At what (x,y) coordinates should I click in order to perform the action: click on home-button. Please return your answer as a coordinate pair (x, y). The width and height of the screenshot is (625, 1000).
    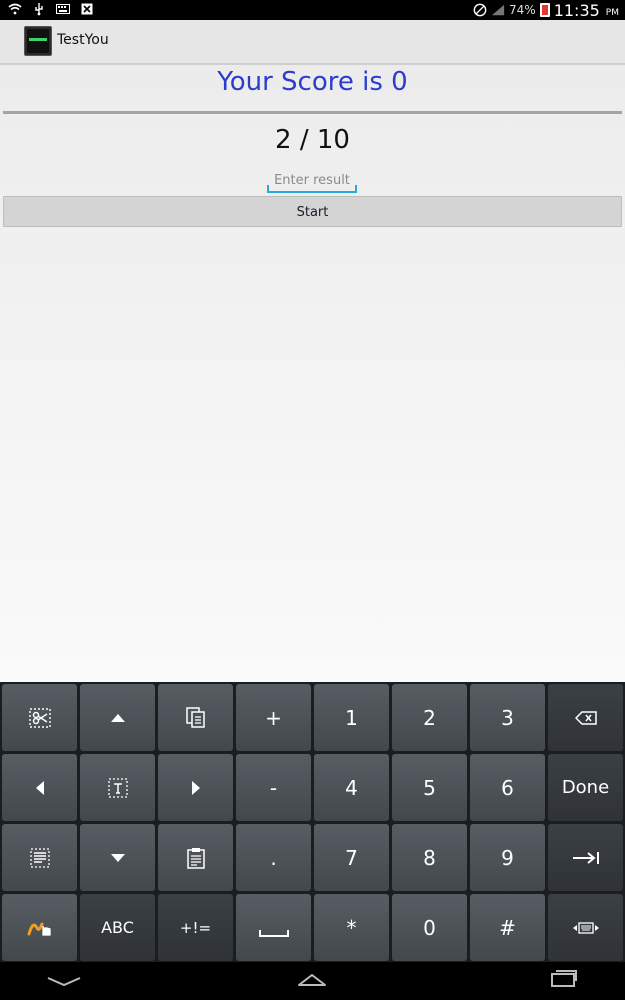
    Looking at the image, I should click on (312, 981).